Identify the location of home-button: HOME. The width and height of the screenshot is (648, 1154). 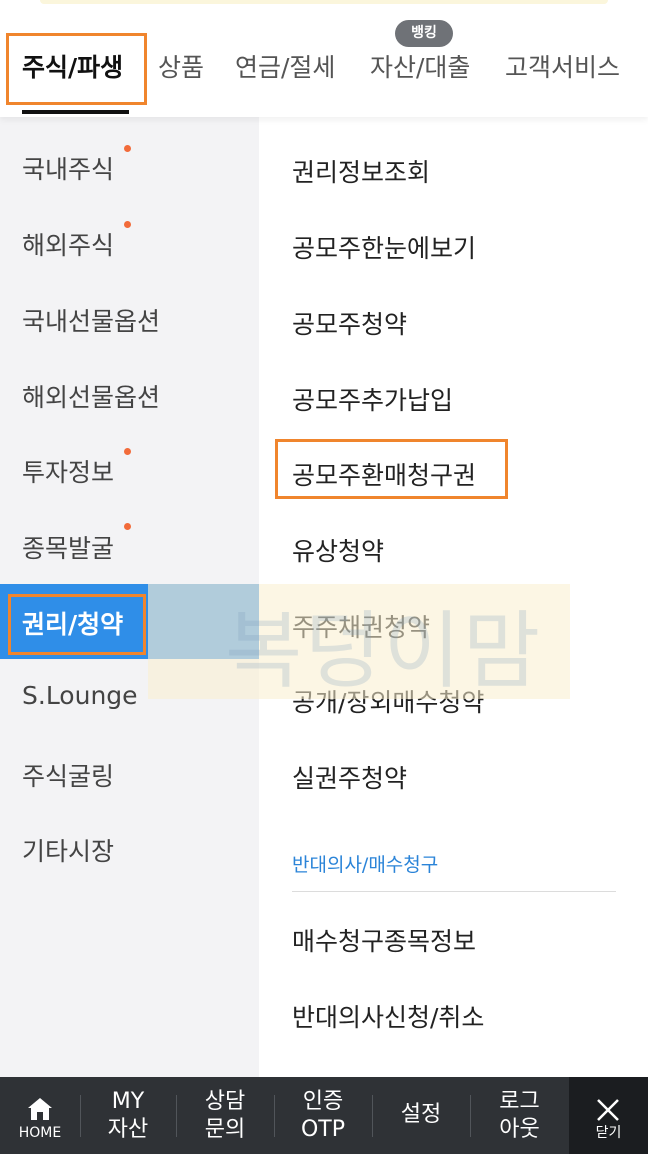
(40, 1115).